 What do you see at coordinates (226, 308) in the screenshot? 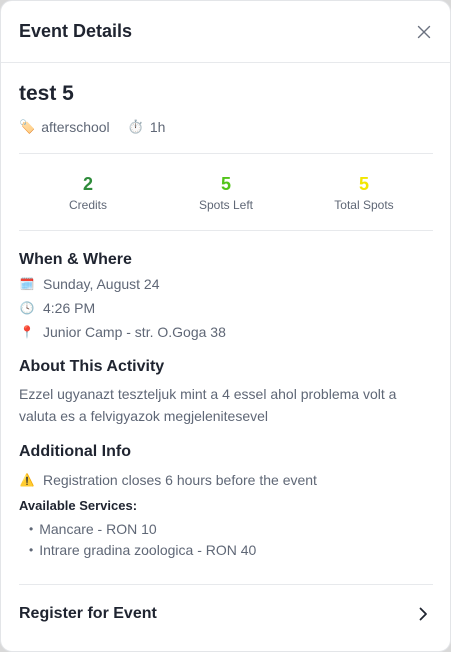
I see `time-row: 🕓 4:26 PM` at bounding box center [226, 308].